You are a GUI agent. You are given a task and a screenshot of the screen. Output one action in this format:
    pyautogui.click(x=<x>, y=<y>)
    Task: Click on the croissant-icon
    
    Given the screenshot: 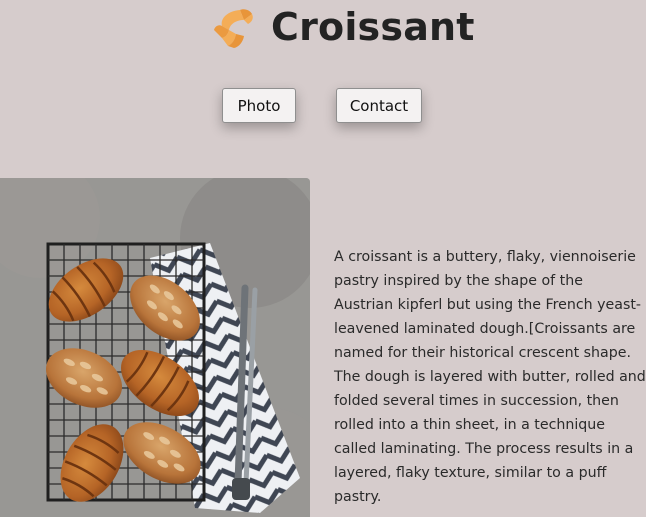 What is the action you would take?
    pyautogui.click(x=233, y=28)
    